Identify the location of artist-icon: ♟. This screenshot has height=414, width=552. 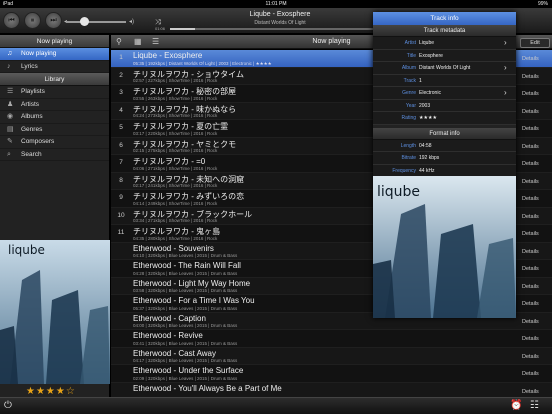
(10, 104).